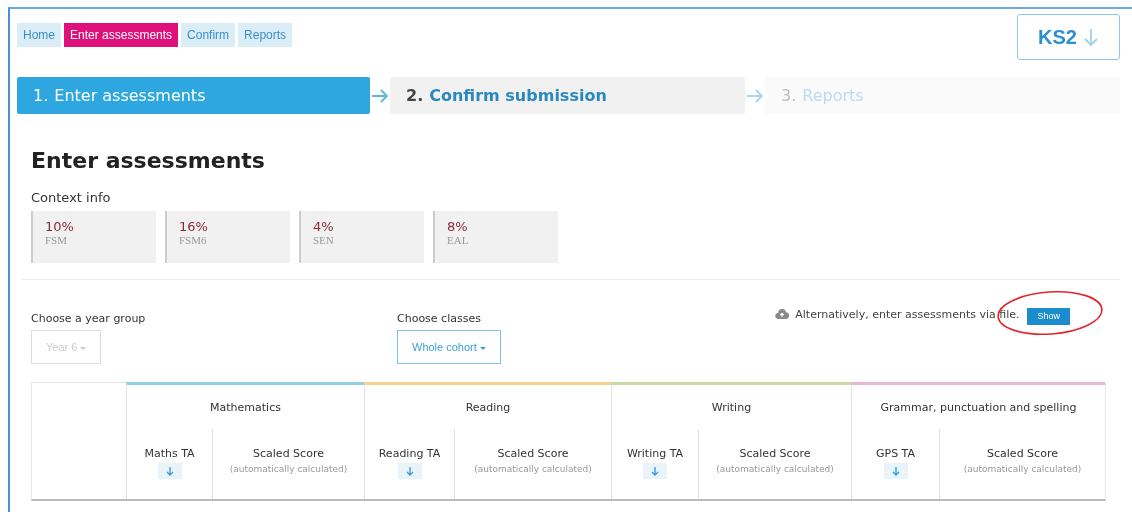  What do you see at coordinates (458, 240) in the screenshot?
I see `stat-label: EAL` at bounding box center [458, 240].